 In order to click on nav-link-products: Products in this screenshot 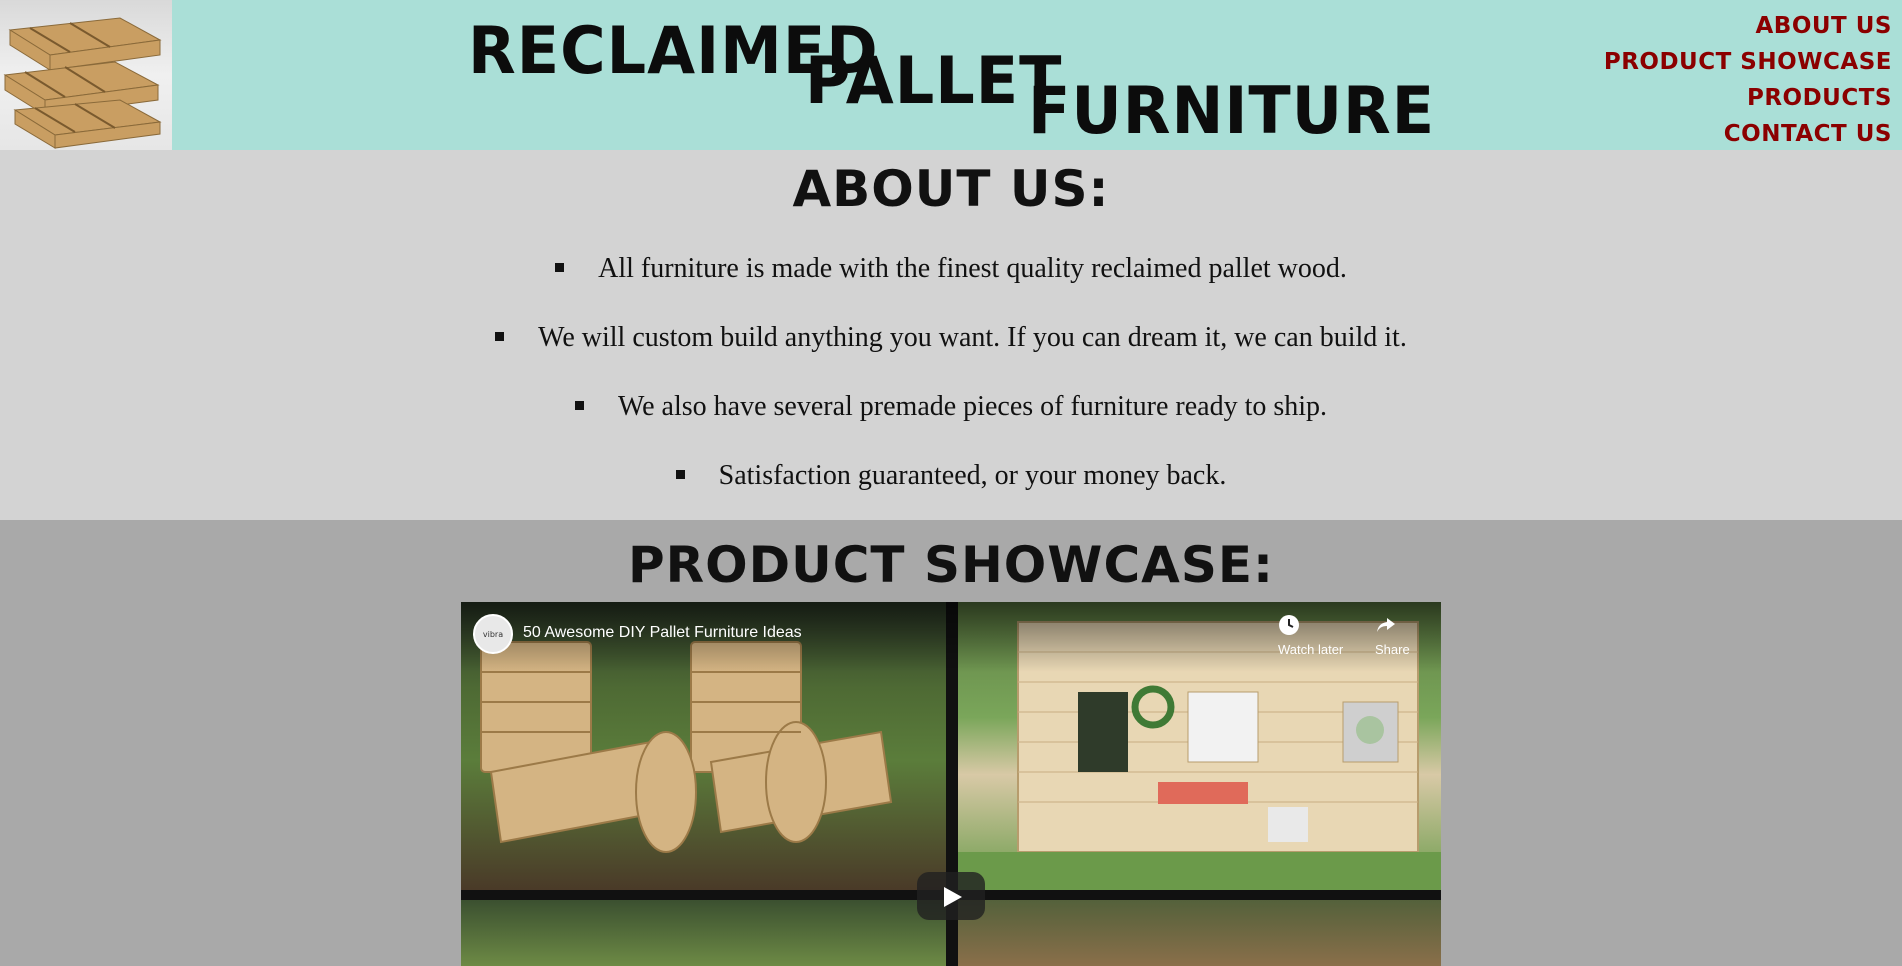, I will do `click(1748, 98)`.